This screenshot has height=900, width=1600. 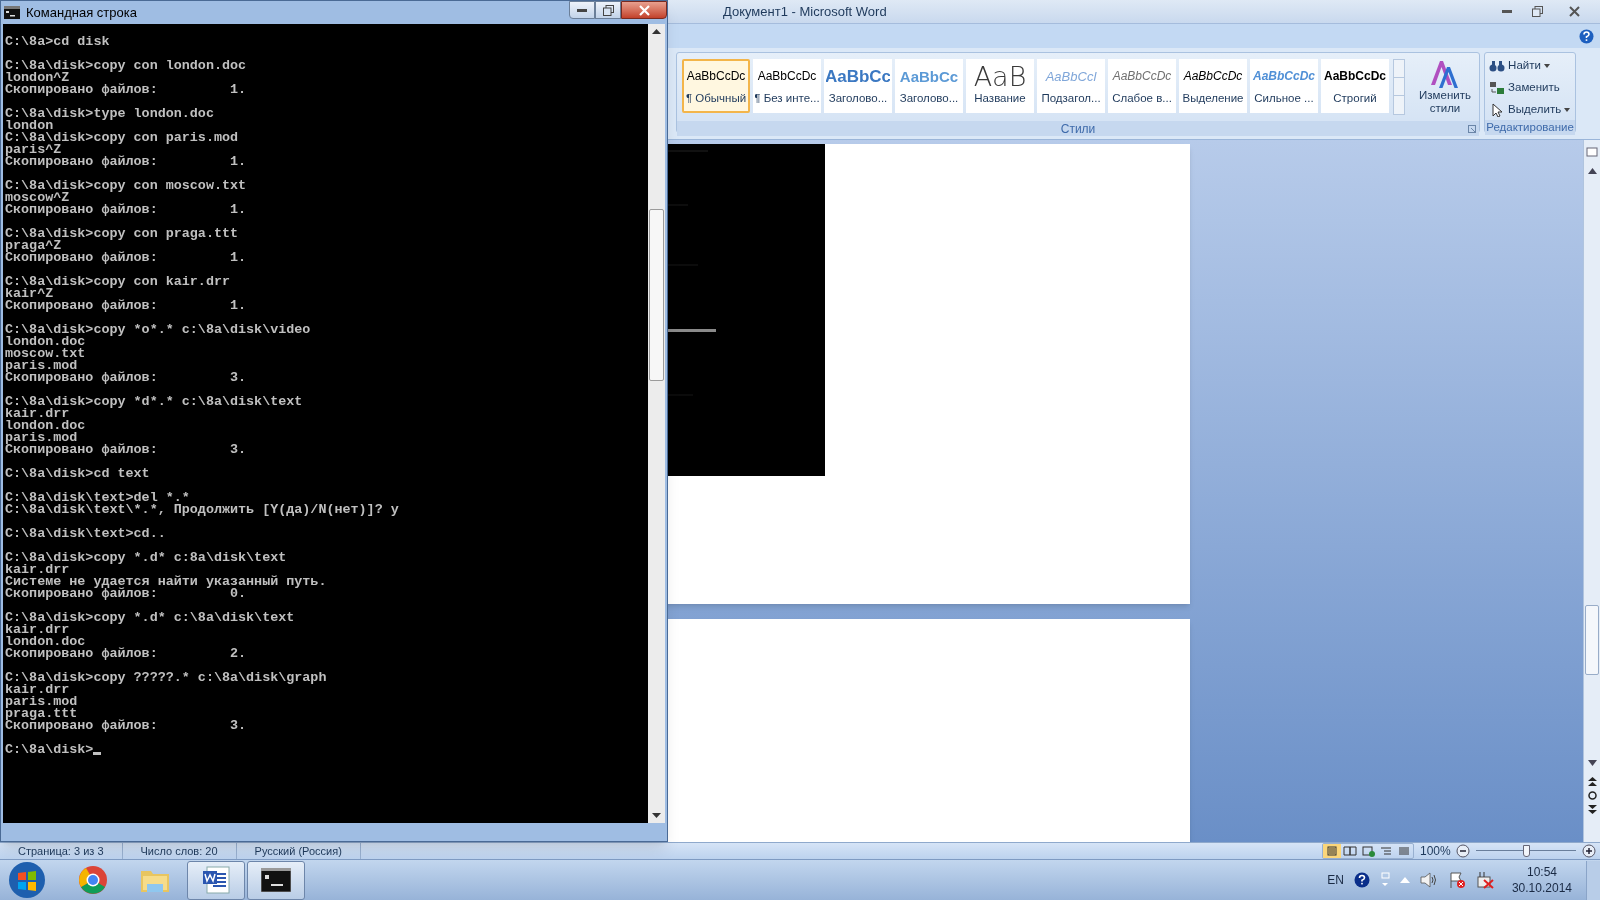 What do you see at coordinates (1213, 86) in the screenshot?
I see `style-gallery-item: AaBbCcDc Выделение` at bounding box center [1213, 86].